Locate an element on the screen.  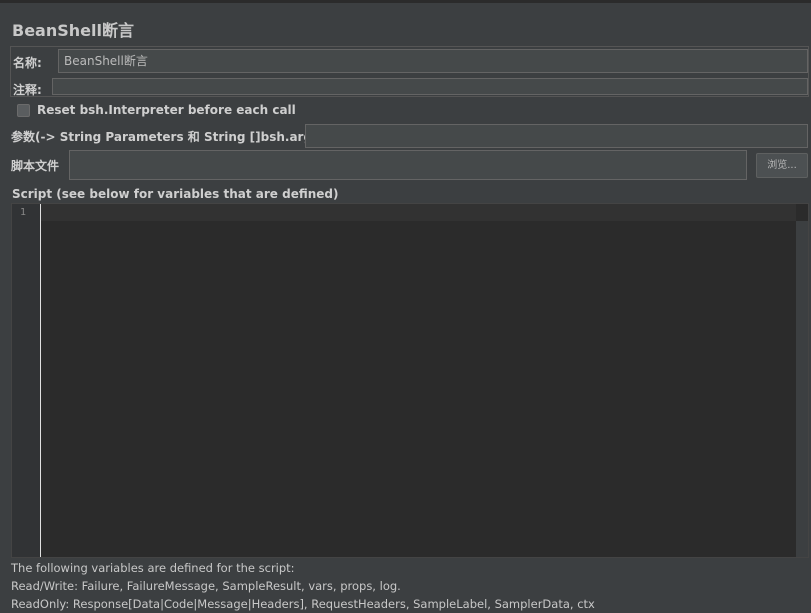
script-file-label: 脚本文件 is located at coordinates (35, 166).